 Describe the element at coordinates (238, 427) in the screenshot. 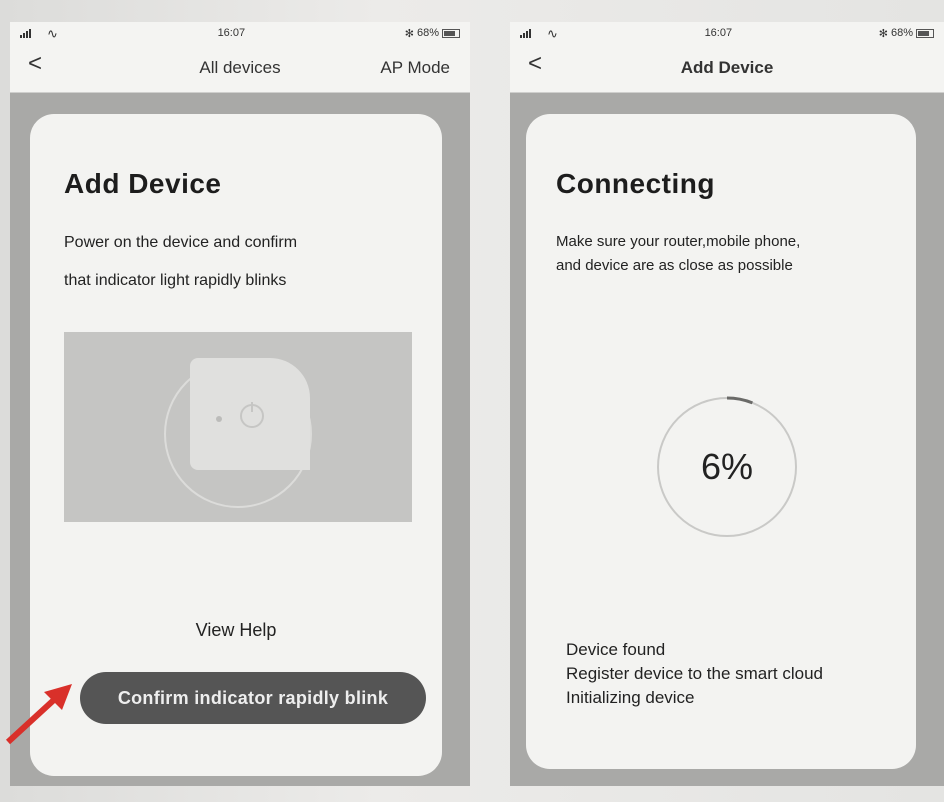

I see `device-illustration` at that location.